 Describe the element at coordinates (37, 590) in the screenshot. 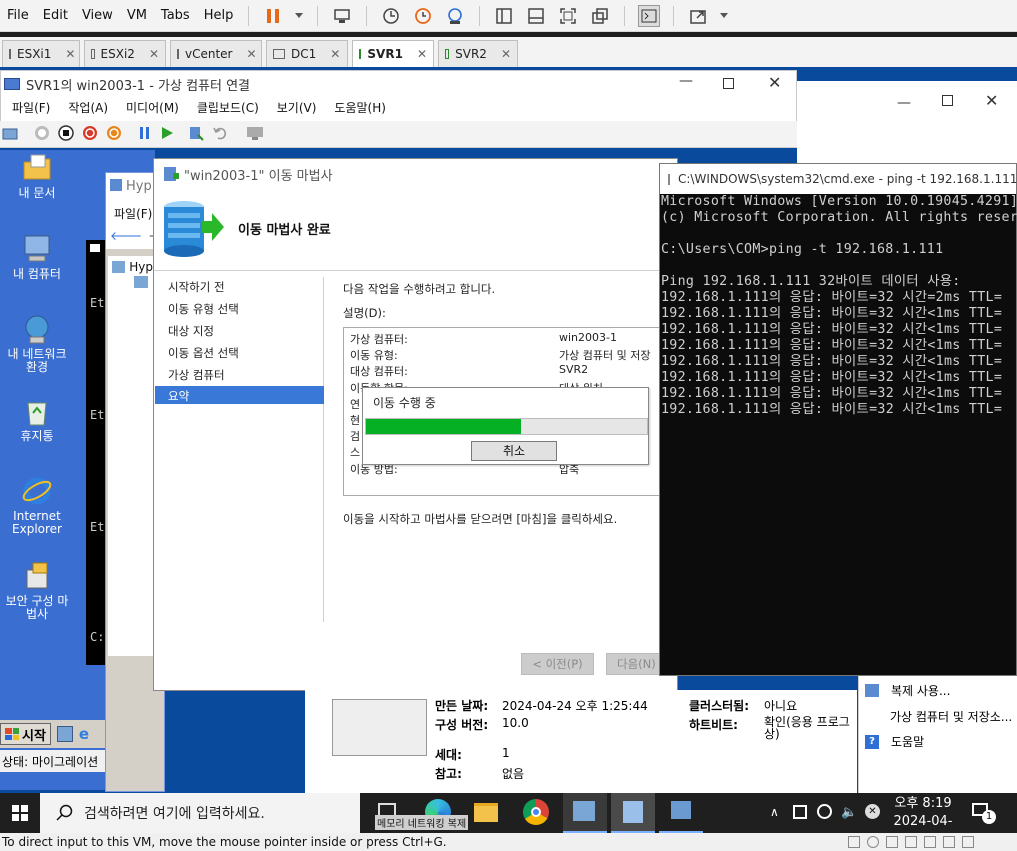

I see `desktop-icon-security-wizard: 보안 구성 마법사` at that location.